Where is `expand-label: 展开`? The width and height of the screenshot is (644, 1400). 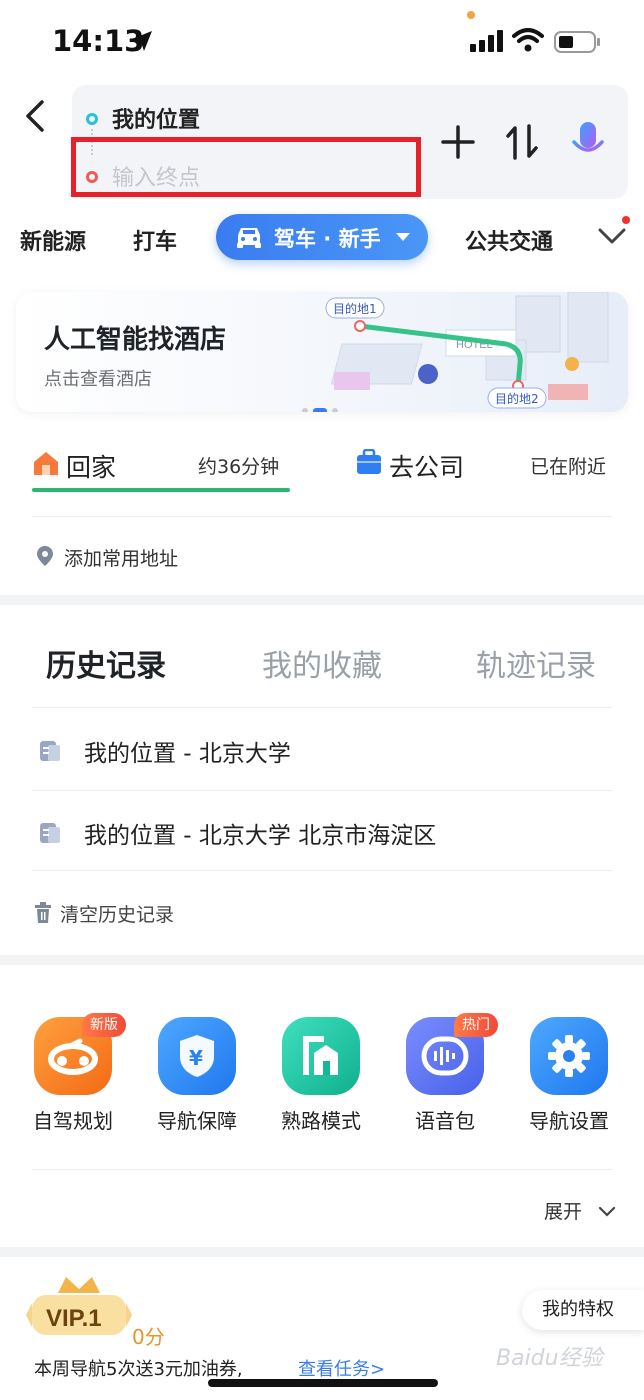 expand-label: 展开 is located at coordinates (563, 1212).